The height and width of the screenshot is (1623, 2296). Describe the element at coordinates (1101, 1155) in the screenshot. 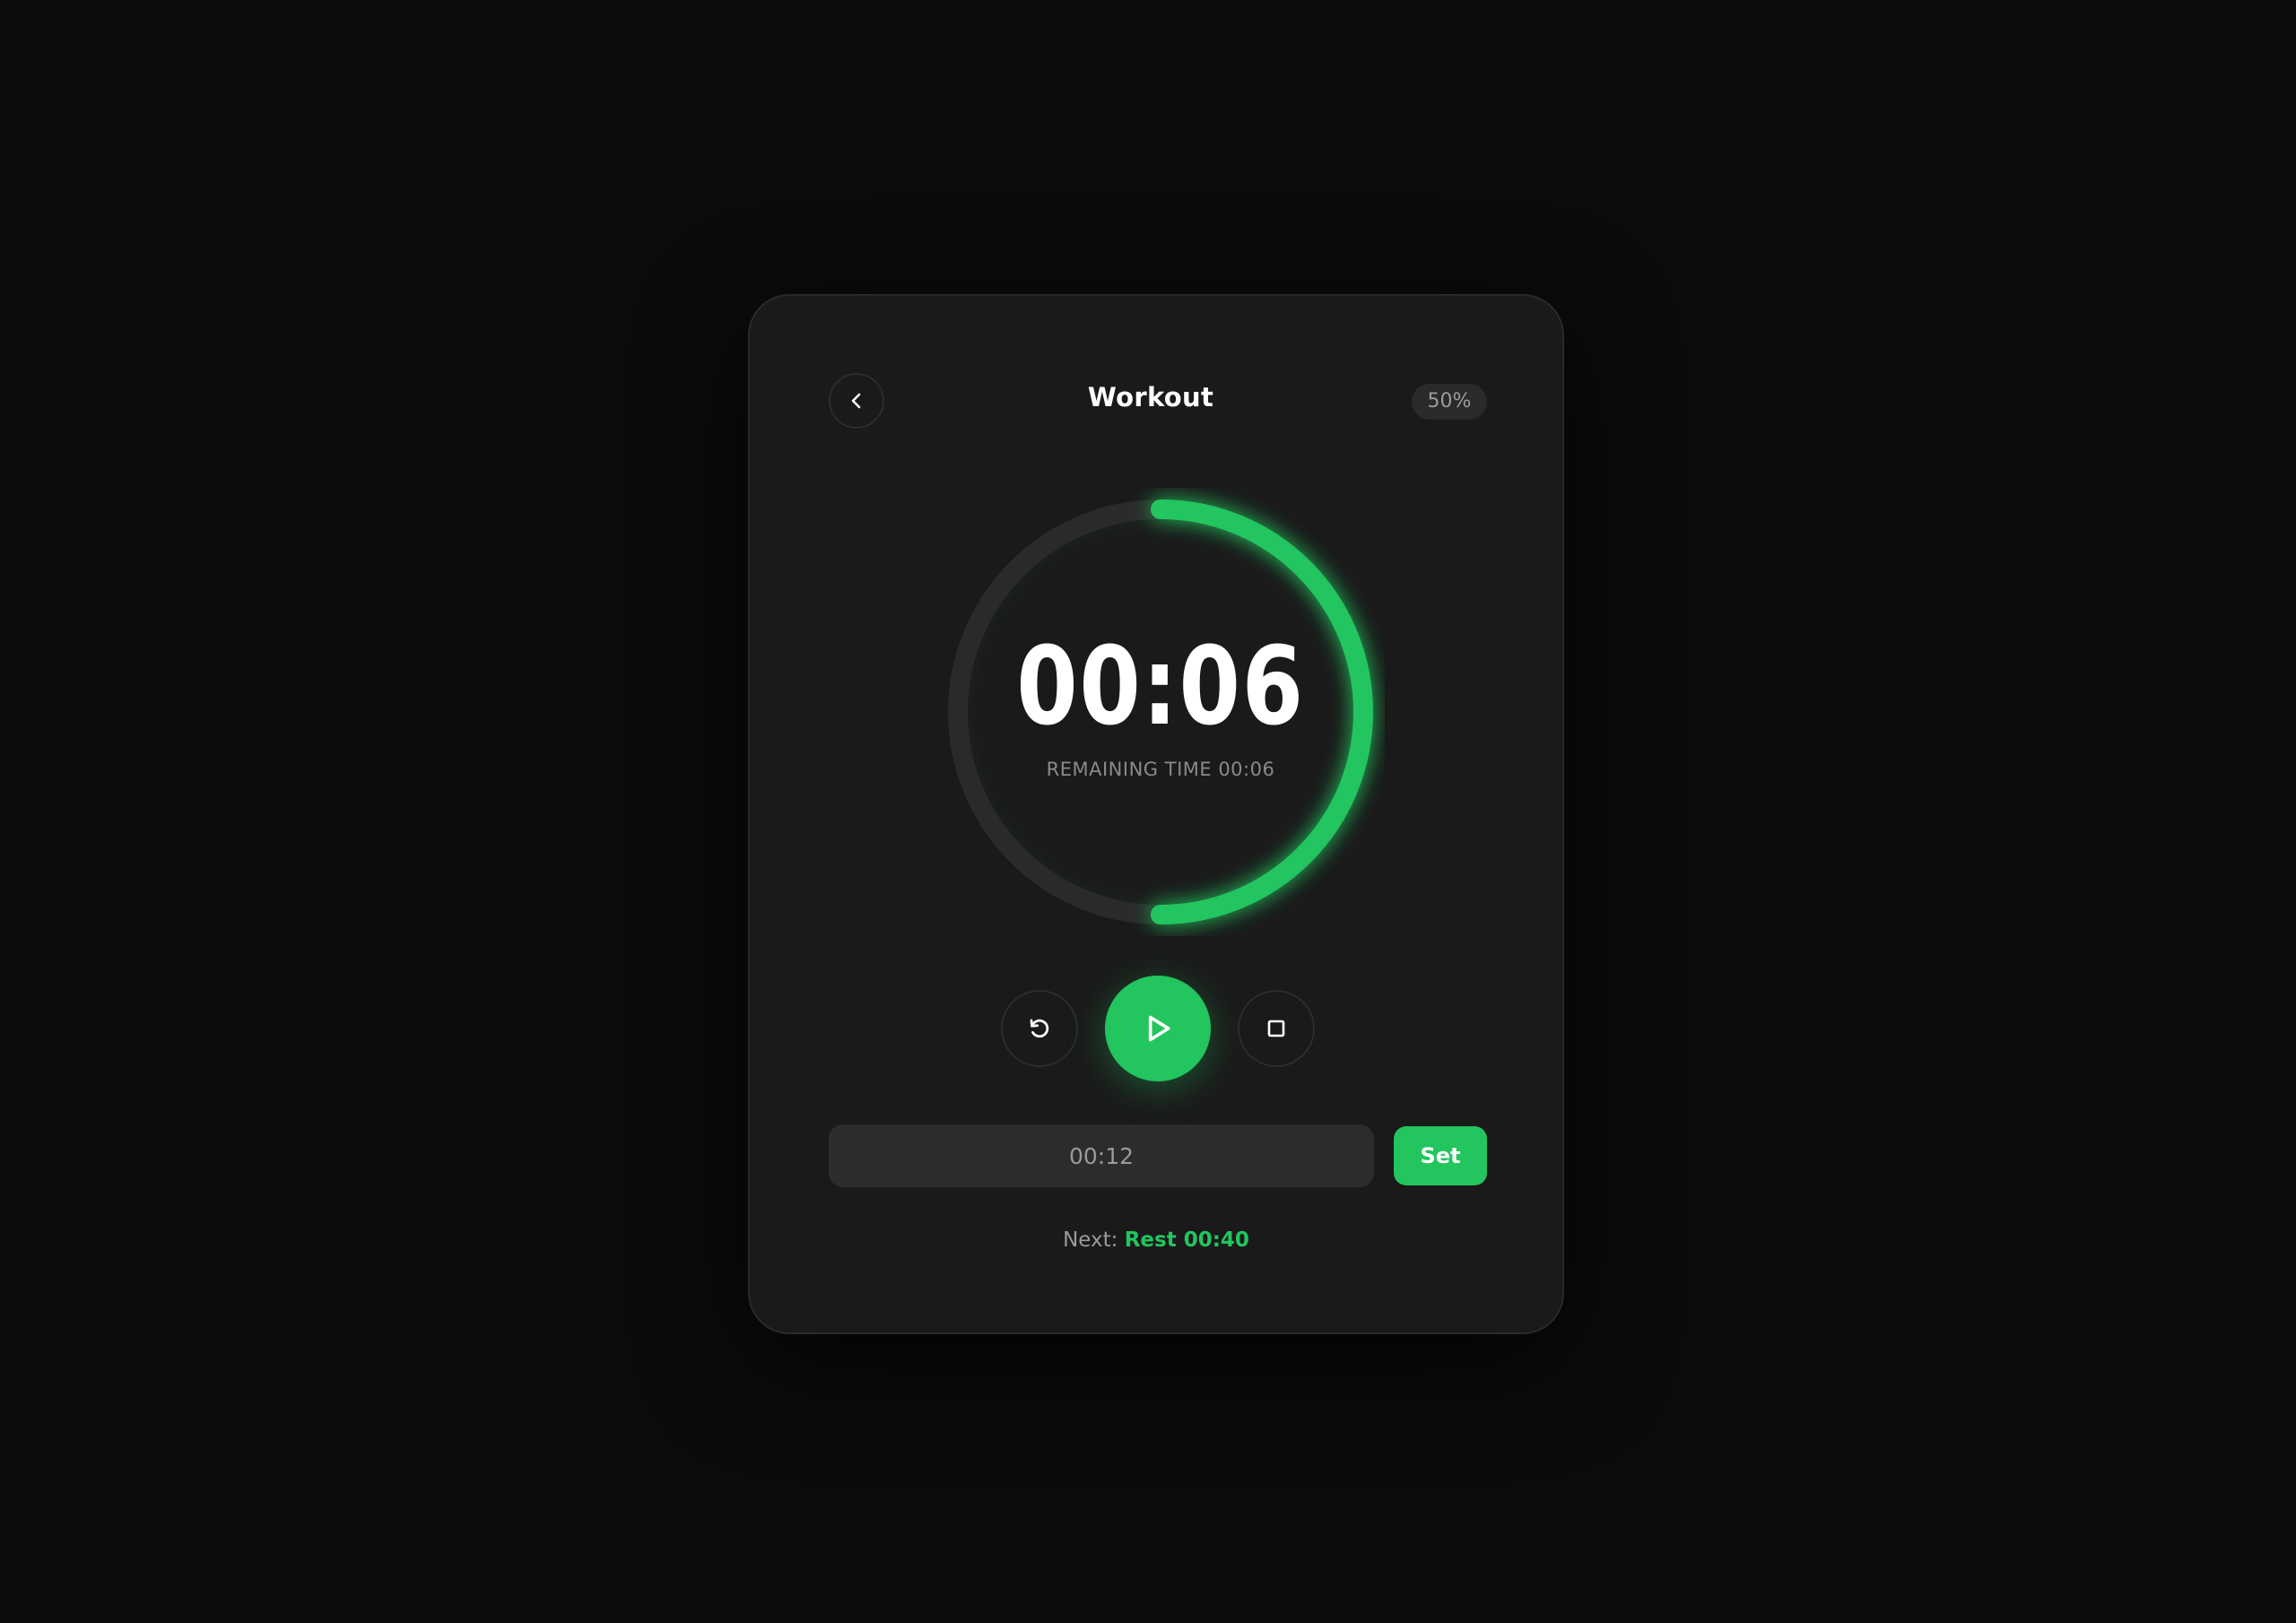

I see `time-input` at that location.